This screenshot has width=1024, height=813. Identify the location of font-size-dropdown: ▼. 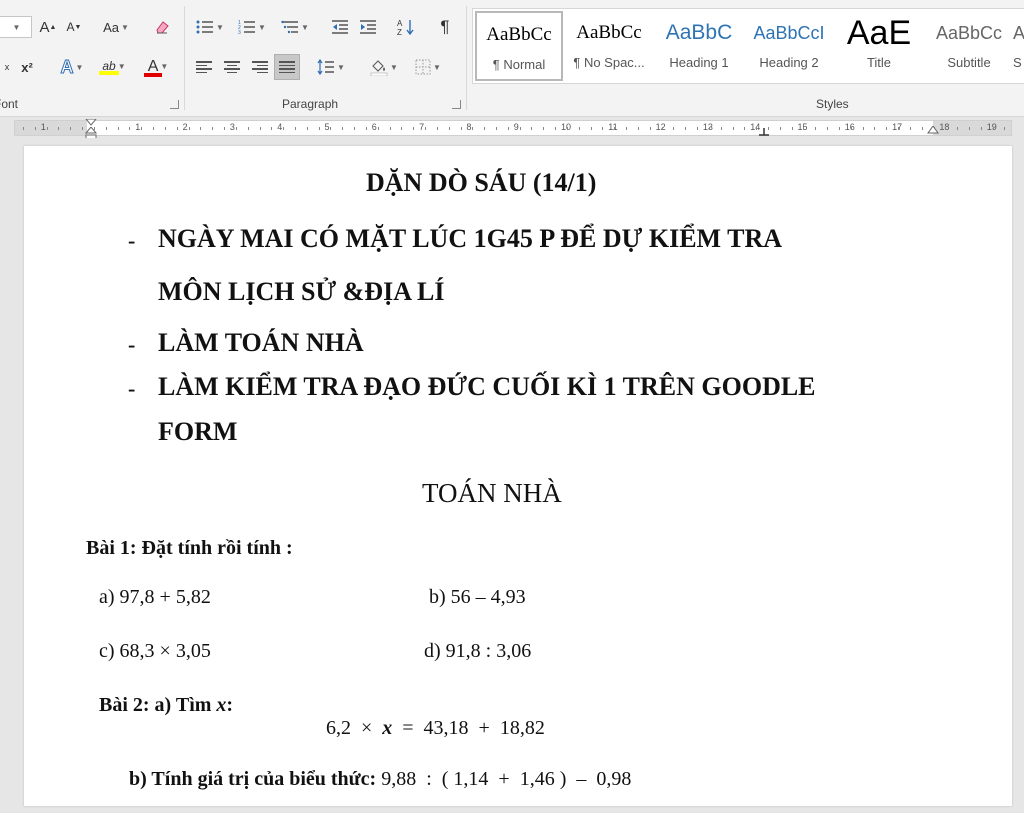
(16, 27).